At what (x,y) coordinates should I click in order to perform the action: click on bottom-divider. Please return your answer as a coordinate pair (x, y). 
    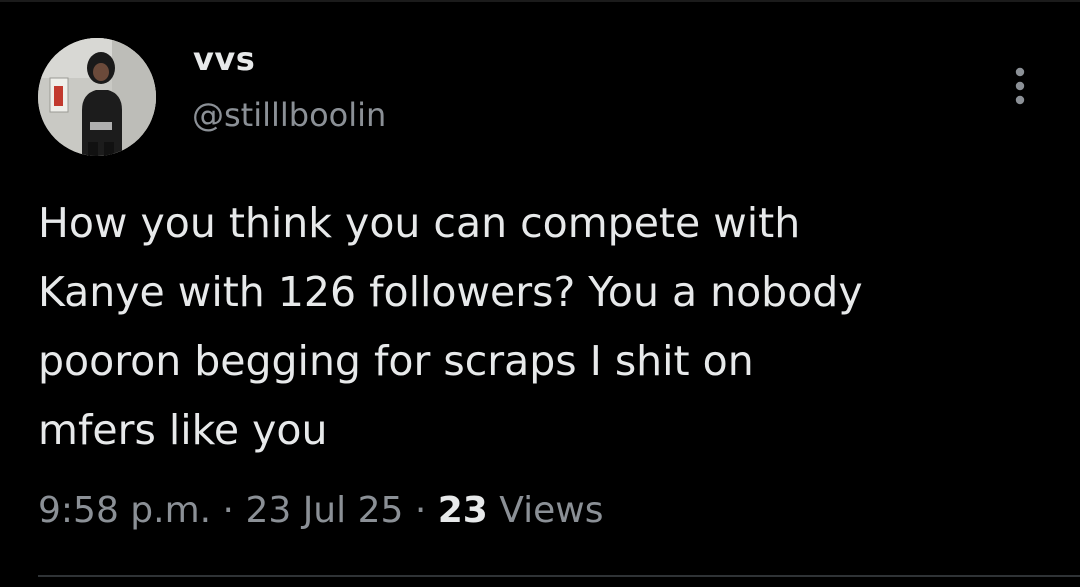
    Looking at the image, I should click on (559, 576).